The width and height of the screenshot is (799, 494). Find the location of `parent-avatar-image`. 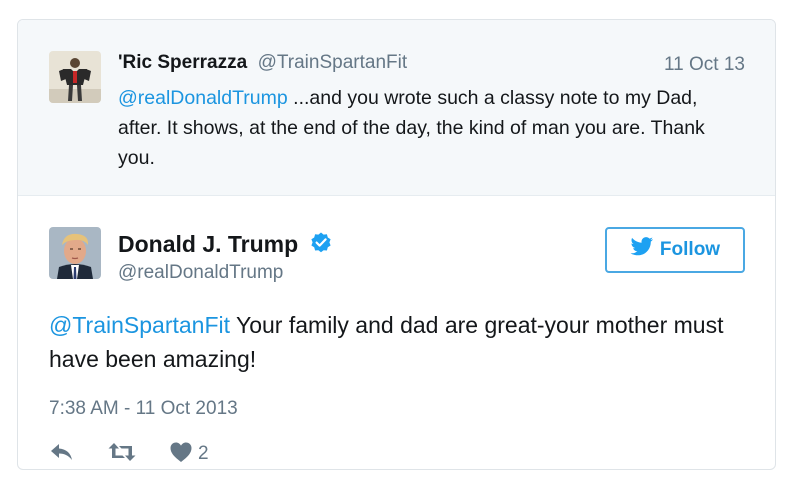

parent-avatar-image is located at coordinates (75, 77).